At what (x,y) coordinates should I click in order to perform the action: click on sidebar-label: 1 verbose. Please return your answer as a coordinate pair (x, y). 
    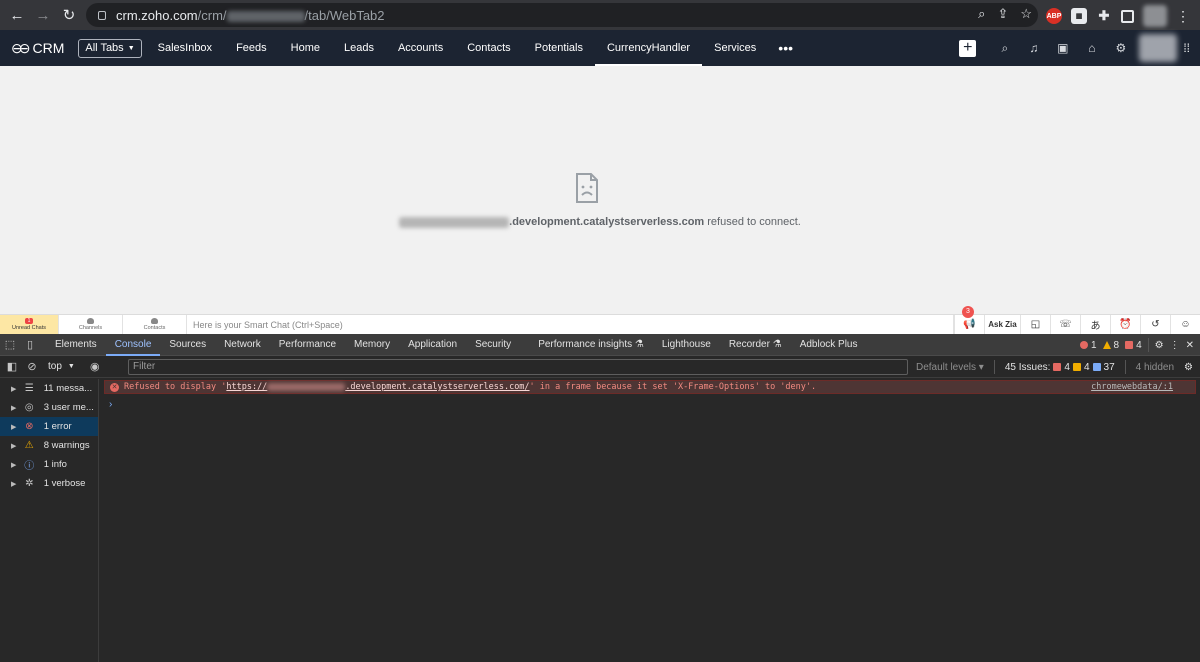
    Looking at the image, I should click on (64, 483).